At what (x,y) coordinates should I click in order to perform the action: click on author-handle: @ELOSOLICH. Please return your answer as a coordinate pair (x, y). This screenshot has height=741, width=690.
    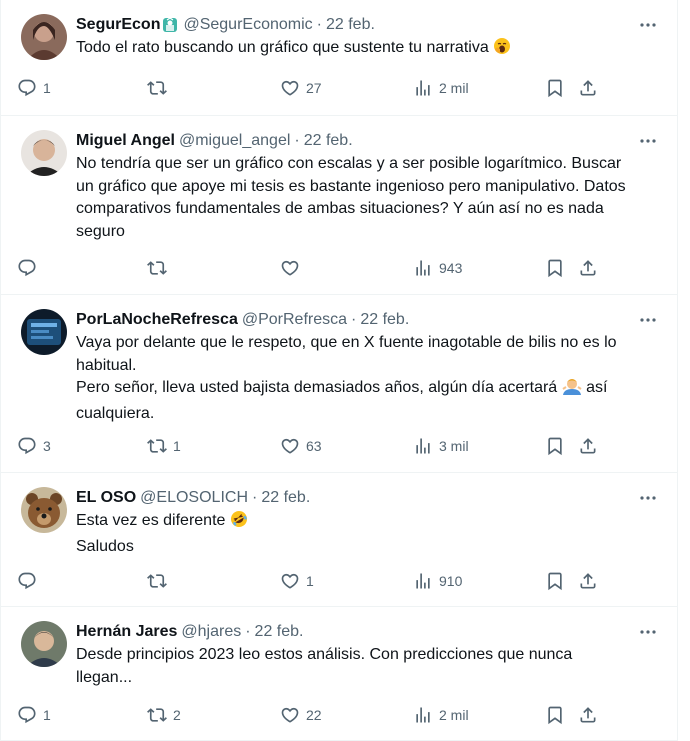
    Looking at the image, I should click on (194, 498).